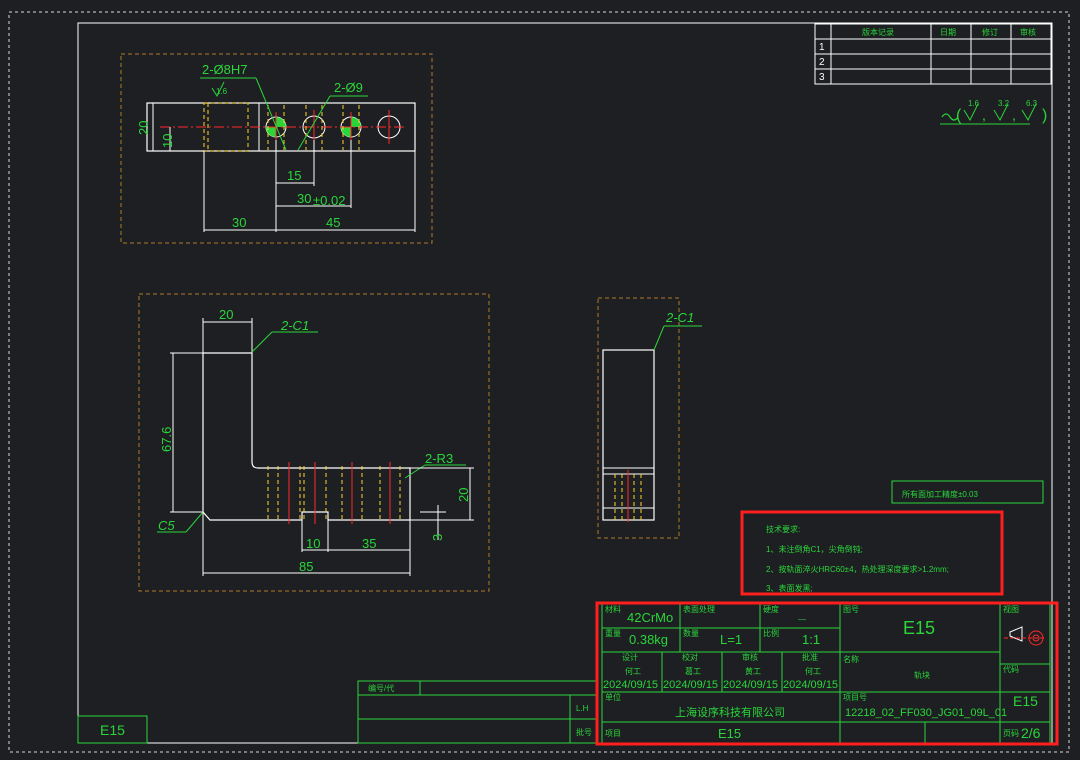 Image resolution: width=1080 pixels, height=760 pixels. I want to click on tb-drawer-date: 2024/09/15, so click(630, 685).